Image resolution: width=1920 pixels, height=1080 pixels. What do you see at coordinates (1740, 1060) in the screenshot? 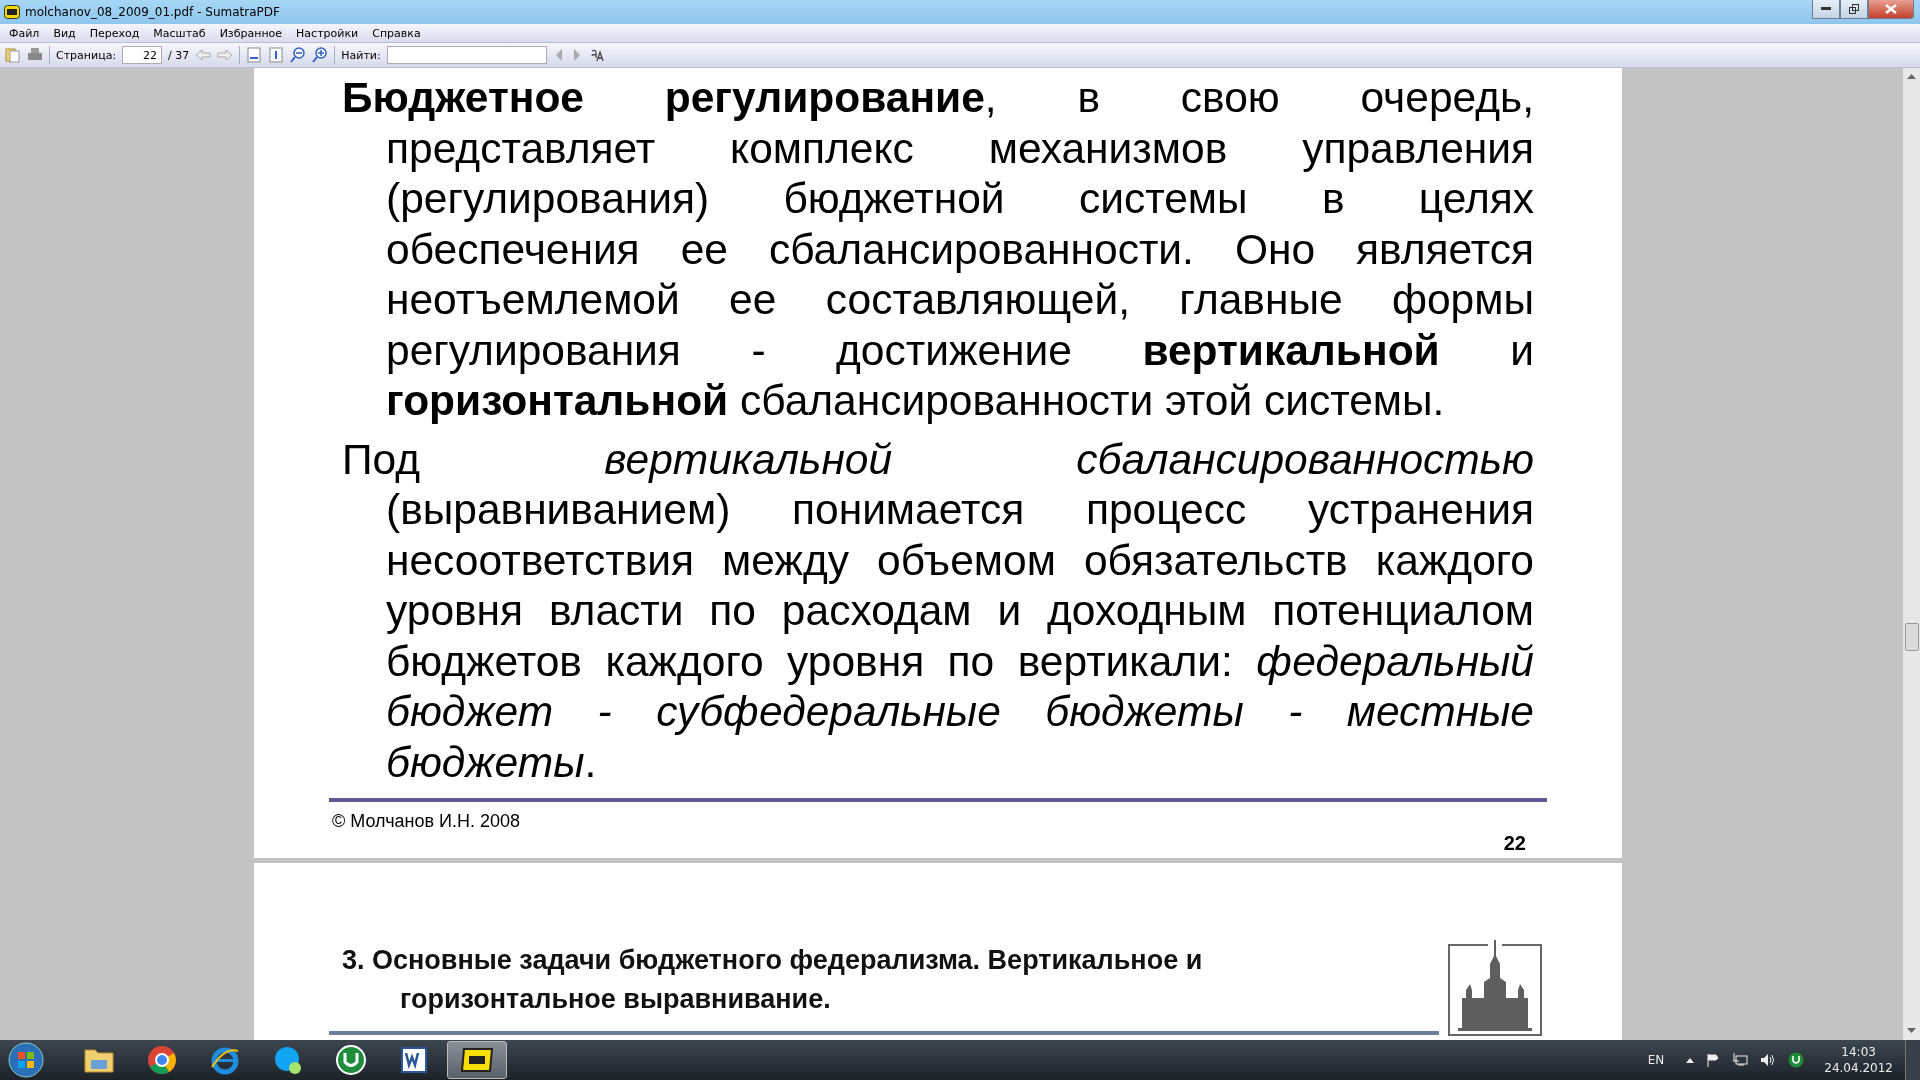
I see `network-icon` at bounding box center [1740, 1060].